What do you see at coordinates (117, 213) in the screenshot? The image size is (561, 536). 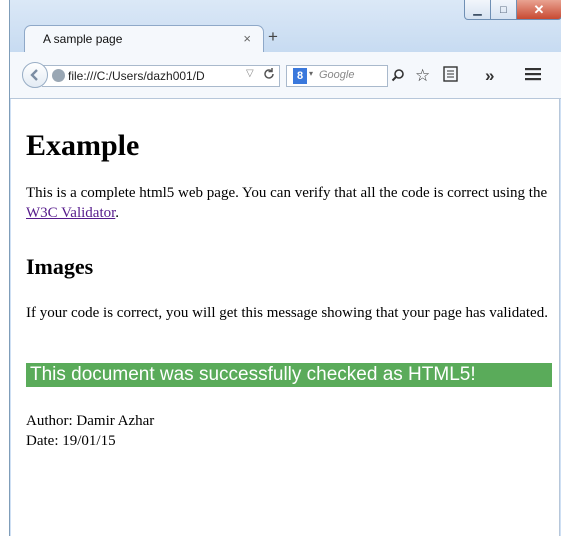 I see `intro-end: .` at bounding box center [117, 213].